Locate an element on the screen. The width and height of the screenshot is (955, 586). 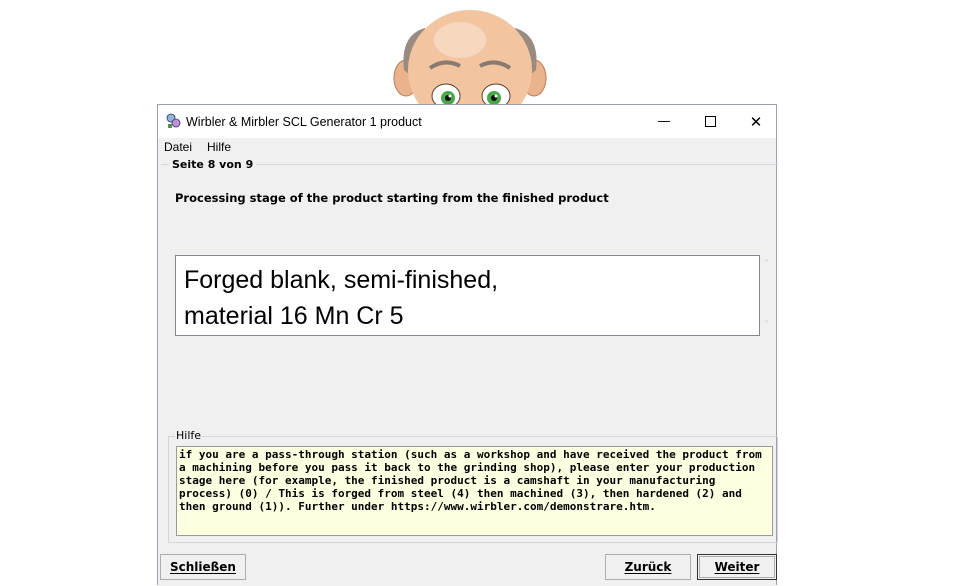
app-icon is located at coordinates (173, 121).